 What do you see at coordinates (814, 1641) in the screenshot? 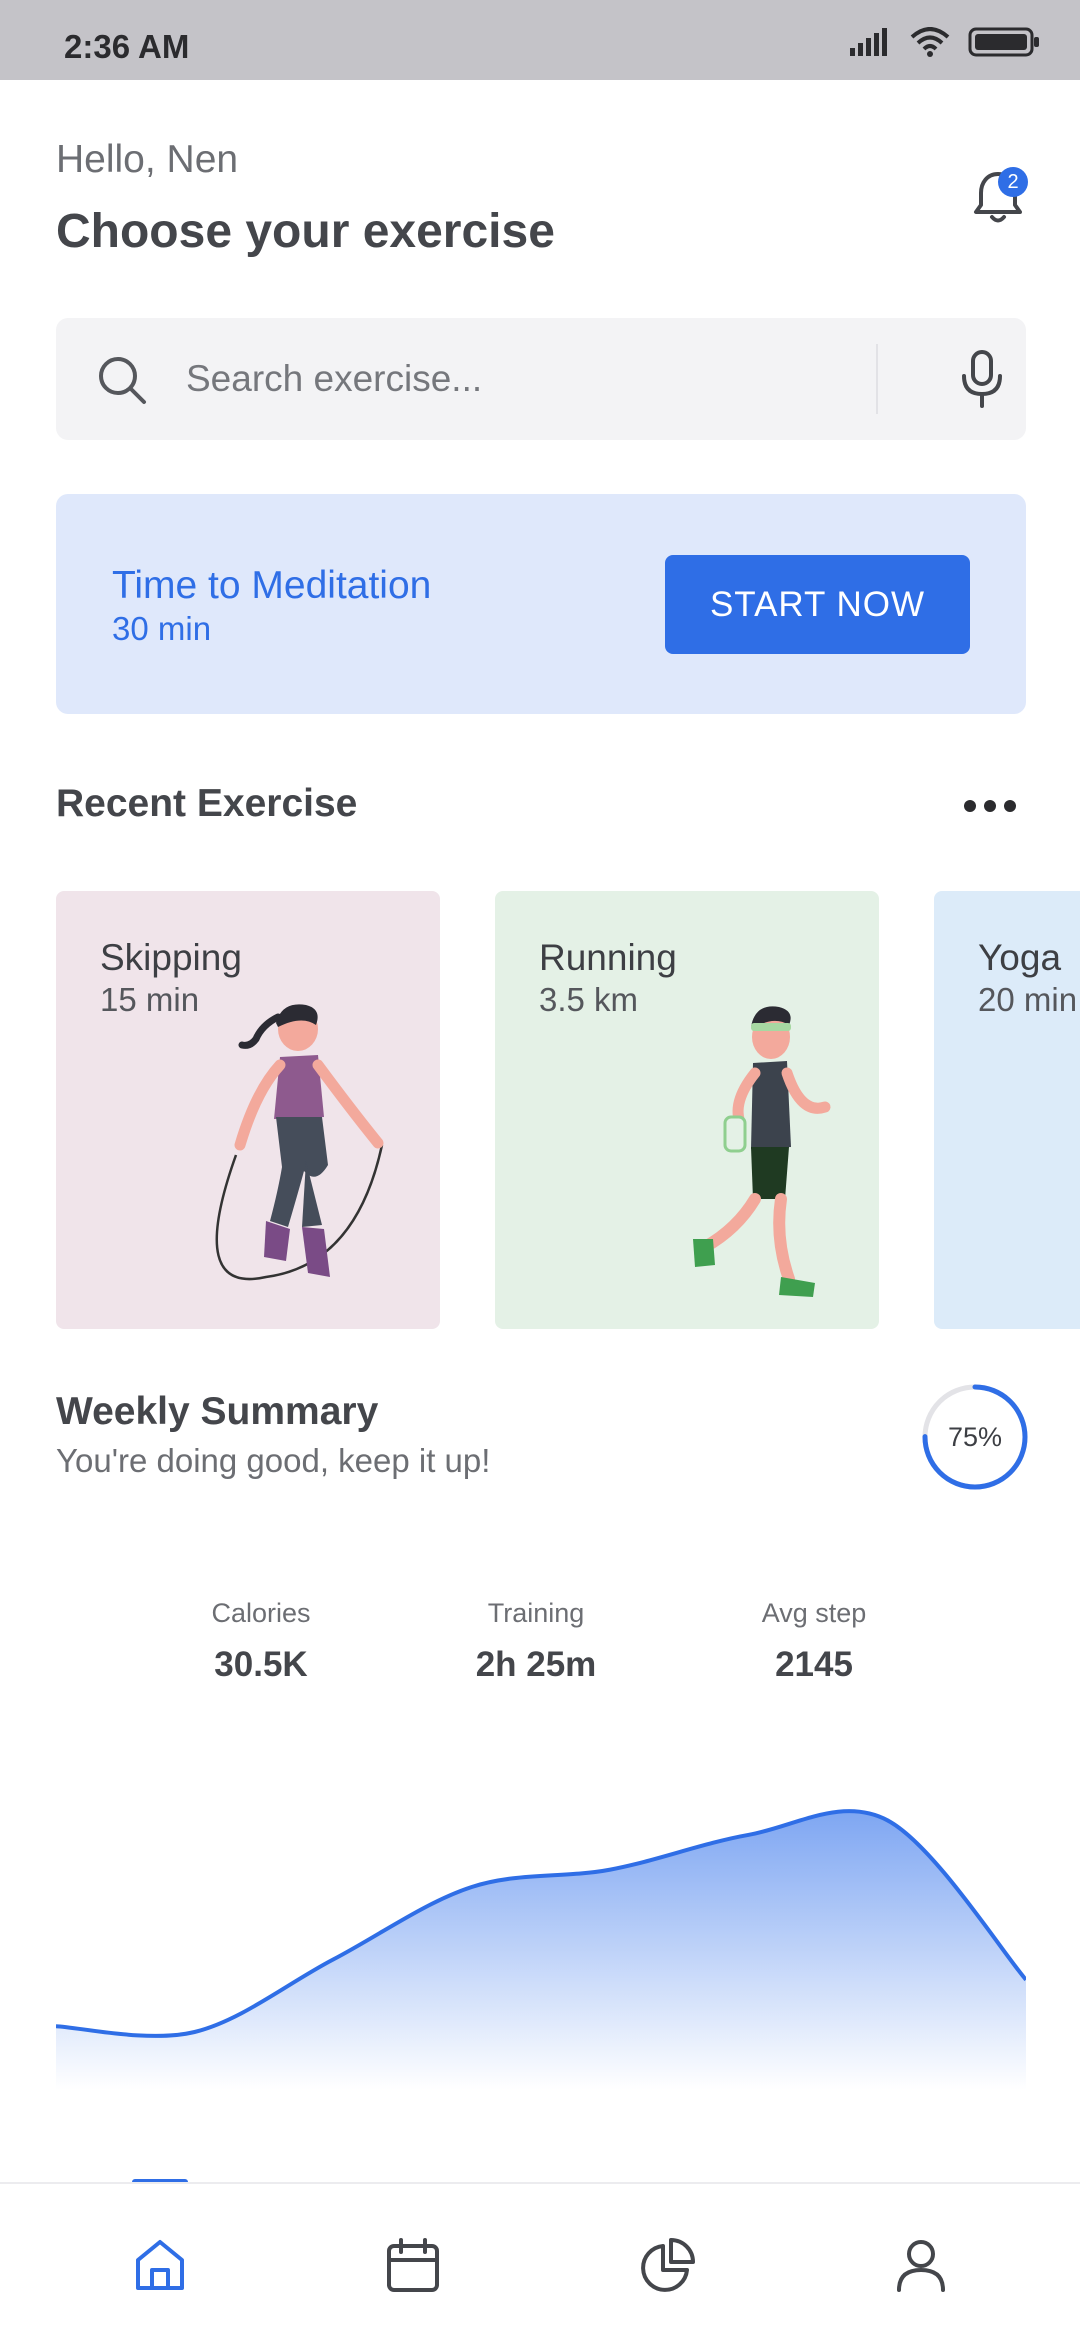
I see `stat-avg-step: Avg step 2145` at bounding box center [814, 1641].